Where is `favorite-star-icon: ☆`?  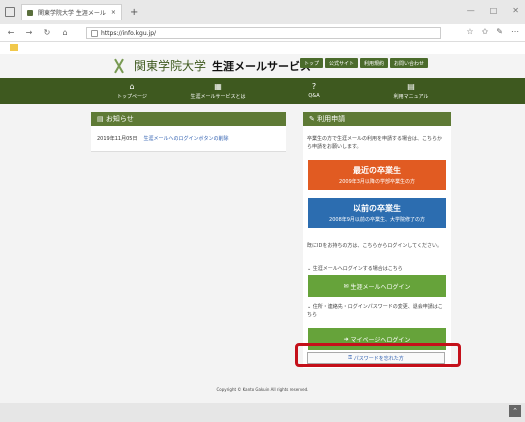
favorite-star-icon: ☆ is located at coordinates (469, 31).